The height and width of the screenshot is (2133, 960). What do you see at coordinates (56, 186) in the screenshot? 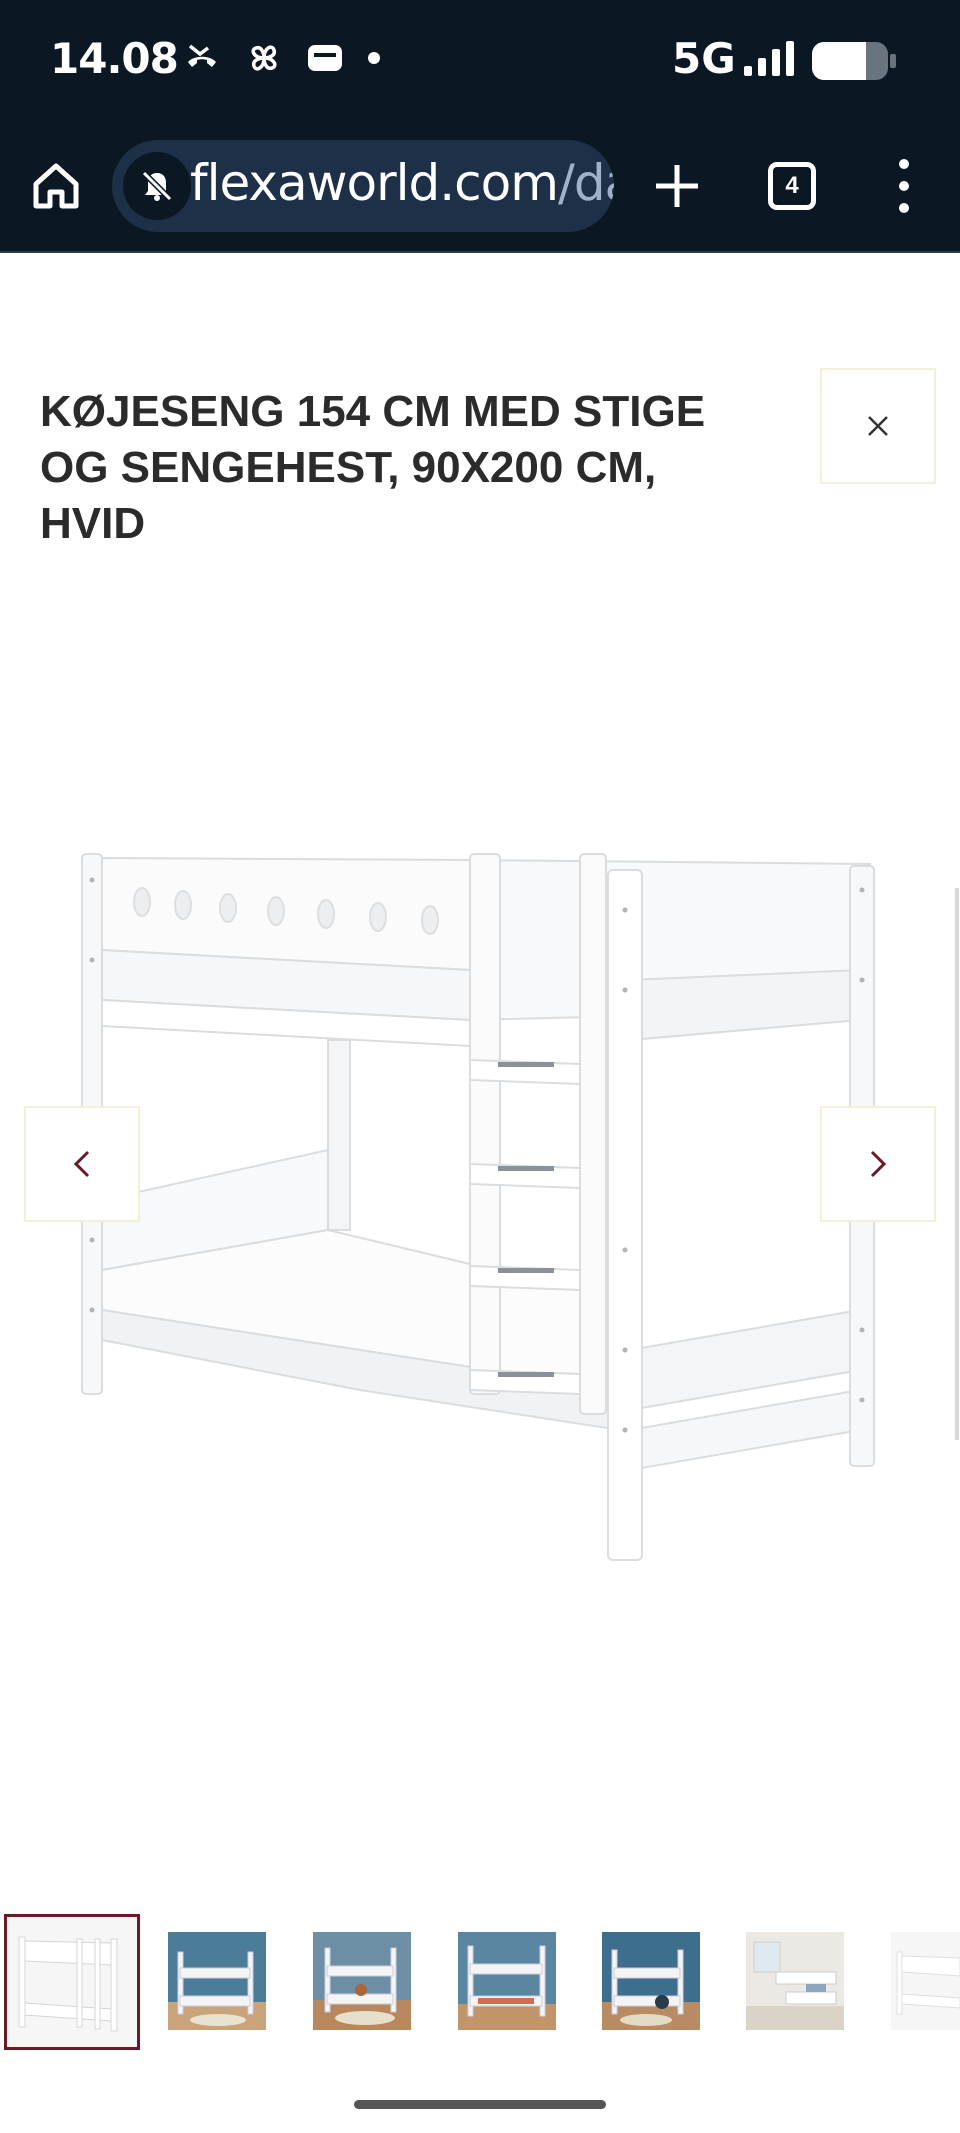
I see `home-icon` at bounding box center [56, 186].